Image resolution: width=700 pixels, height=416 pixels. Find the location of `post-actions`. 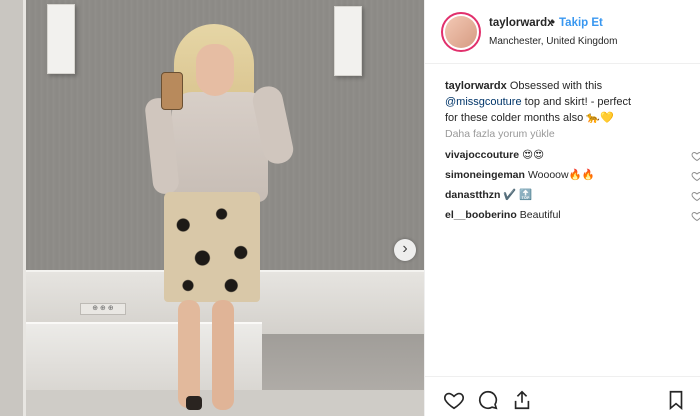

post-actions is located at coordinates (562, 396).